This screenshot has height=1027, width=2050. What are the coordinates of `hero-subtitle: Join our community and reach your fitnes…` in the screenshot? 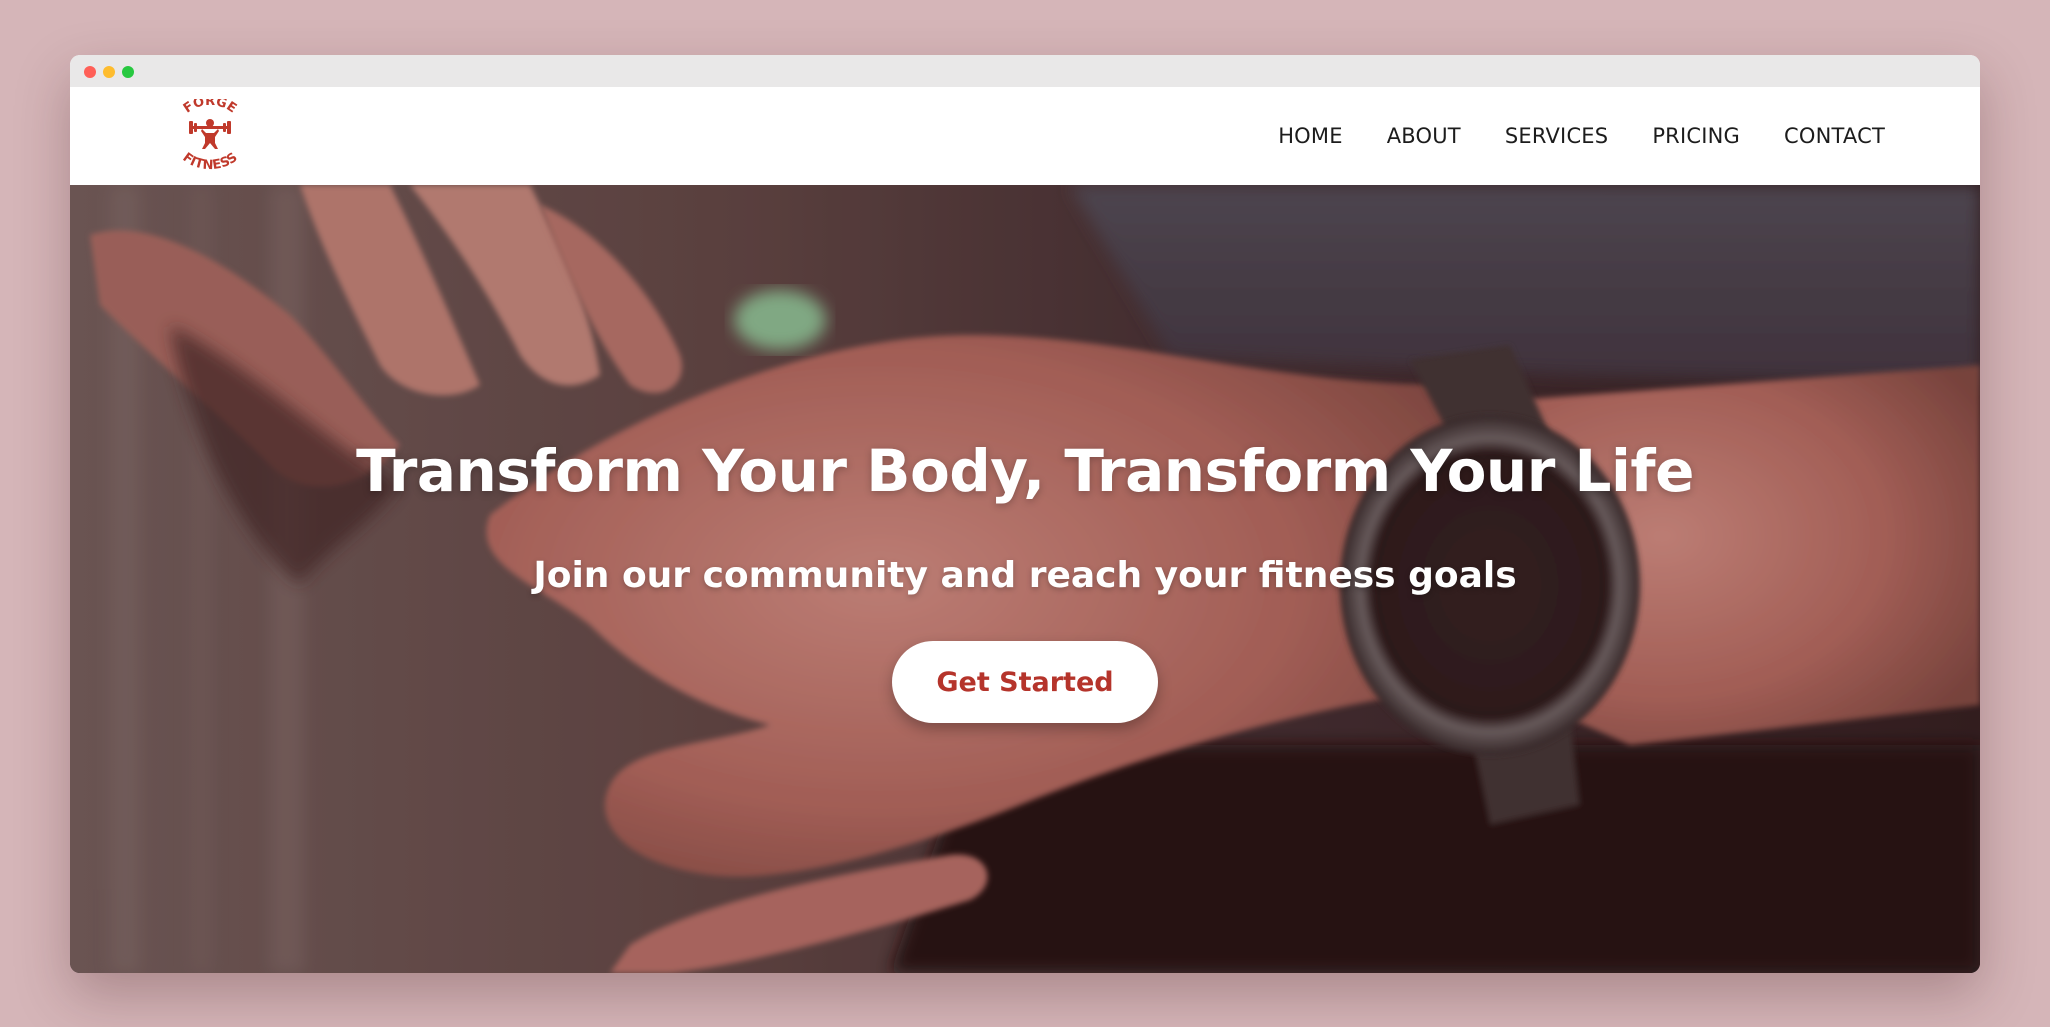 It's located at (1025, 575).